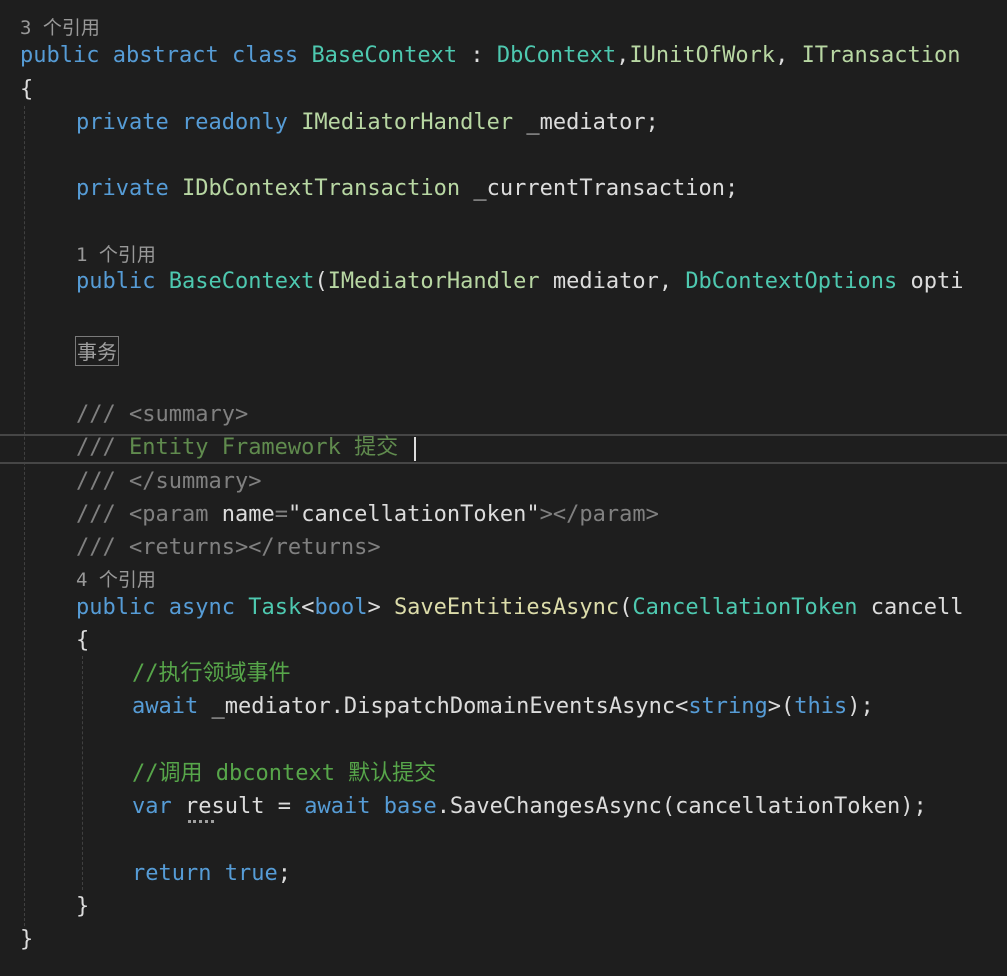  I want to click on keyword-base: base, so click(410, 806).